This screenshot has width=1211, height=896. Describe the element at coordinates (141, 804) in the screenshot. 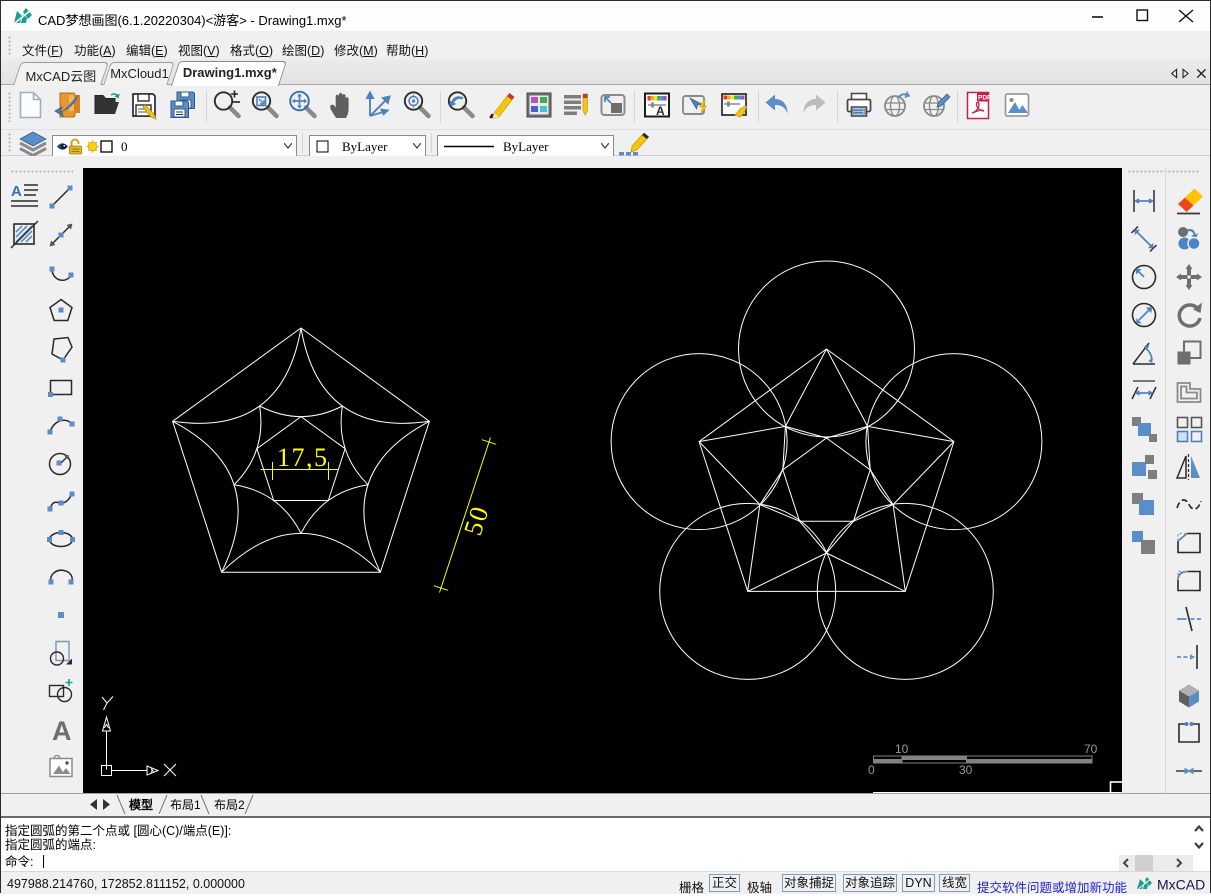

I see `svg-text: 模型` at that location.